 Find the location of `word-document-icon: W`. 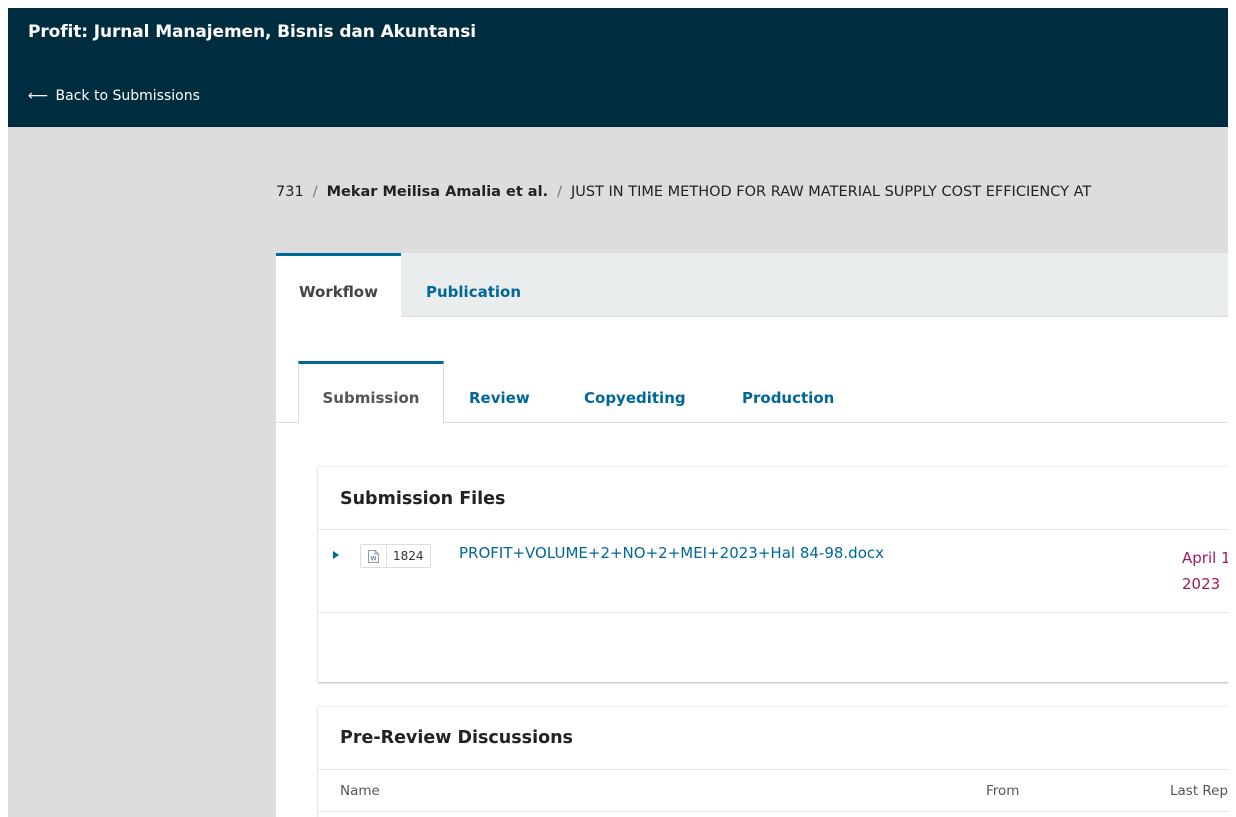

word-document-icon: W is located at coordinates (374, 556).